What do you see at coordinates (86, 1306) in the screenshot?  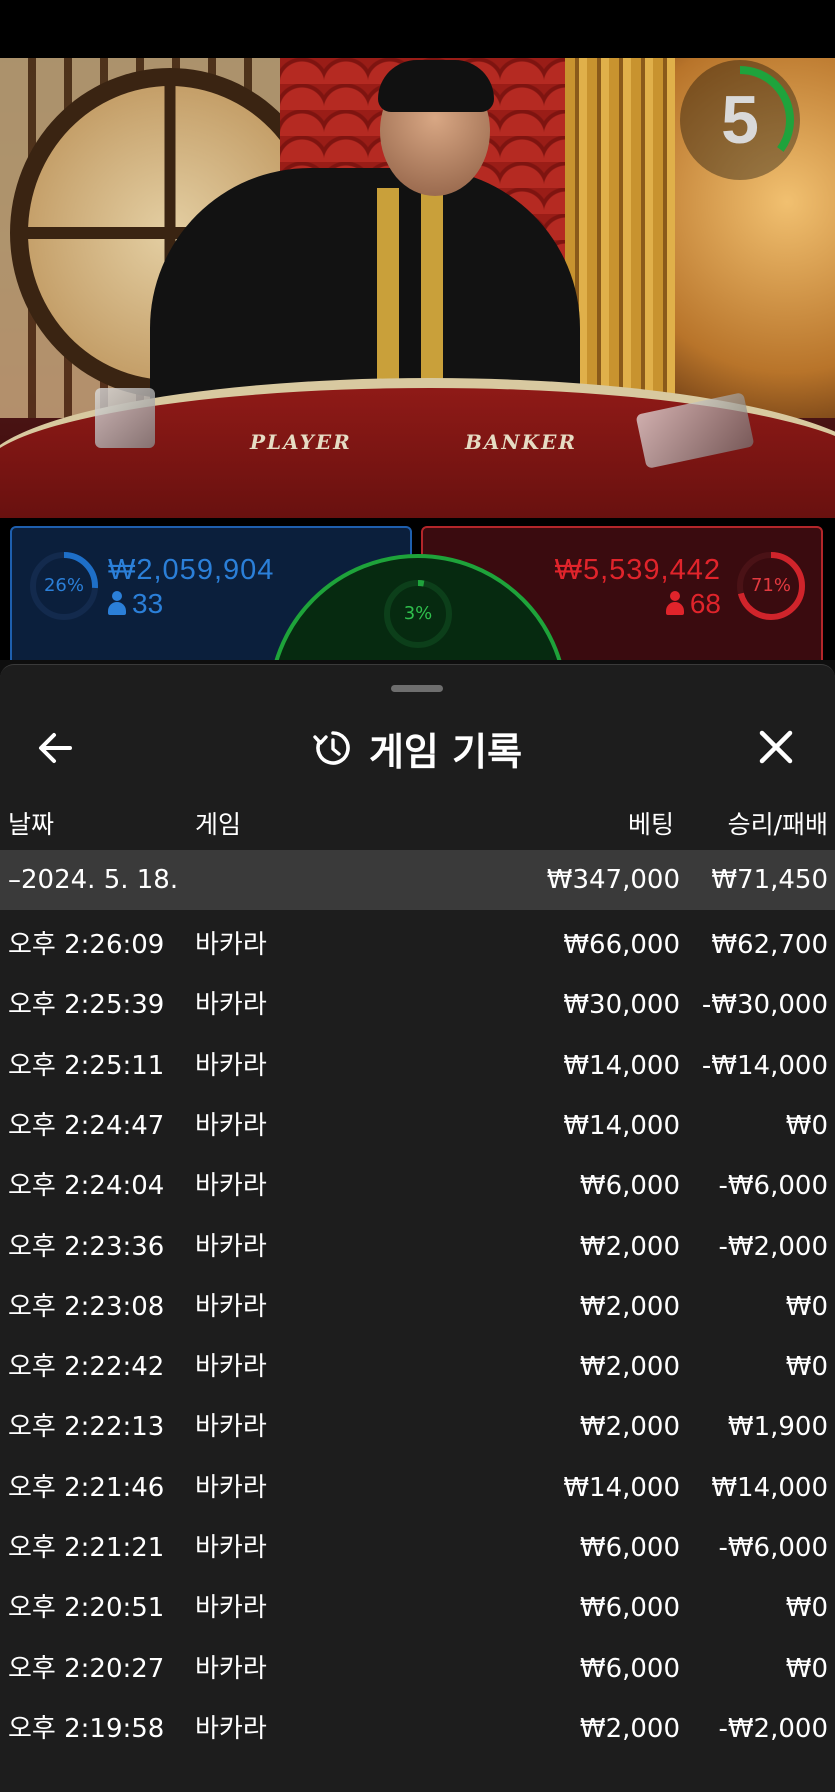 I see `row-time: 오후 2:23:08` at bounding box center [86, 1306].